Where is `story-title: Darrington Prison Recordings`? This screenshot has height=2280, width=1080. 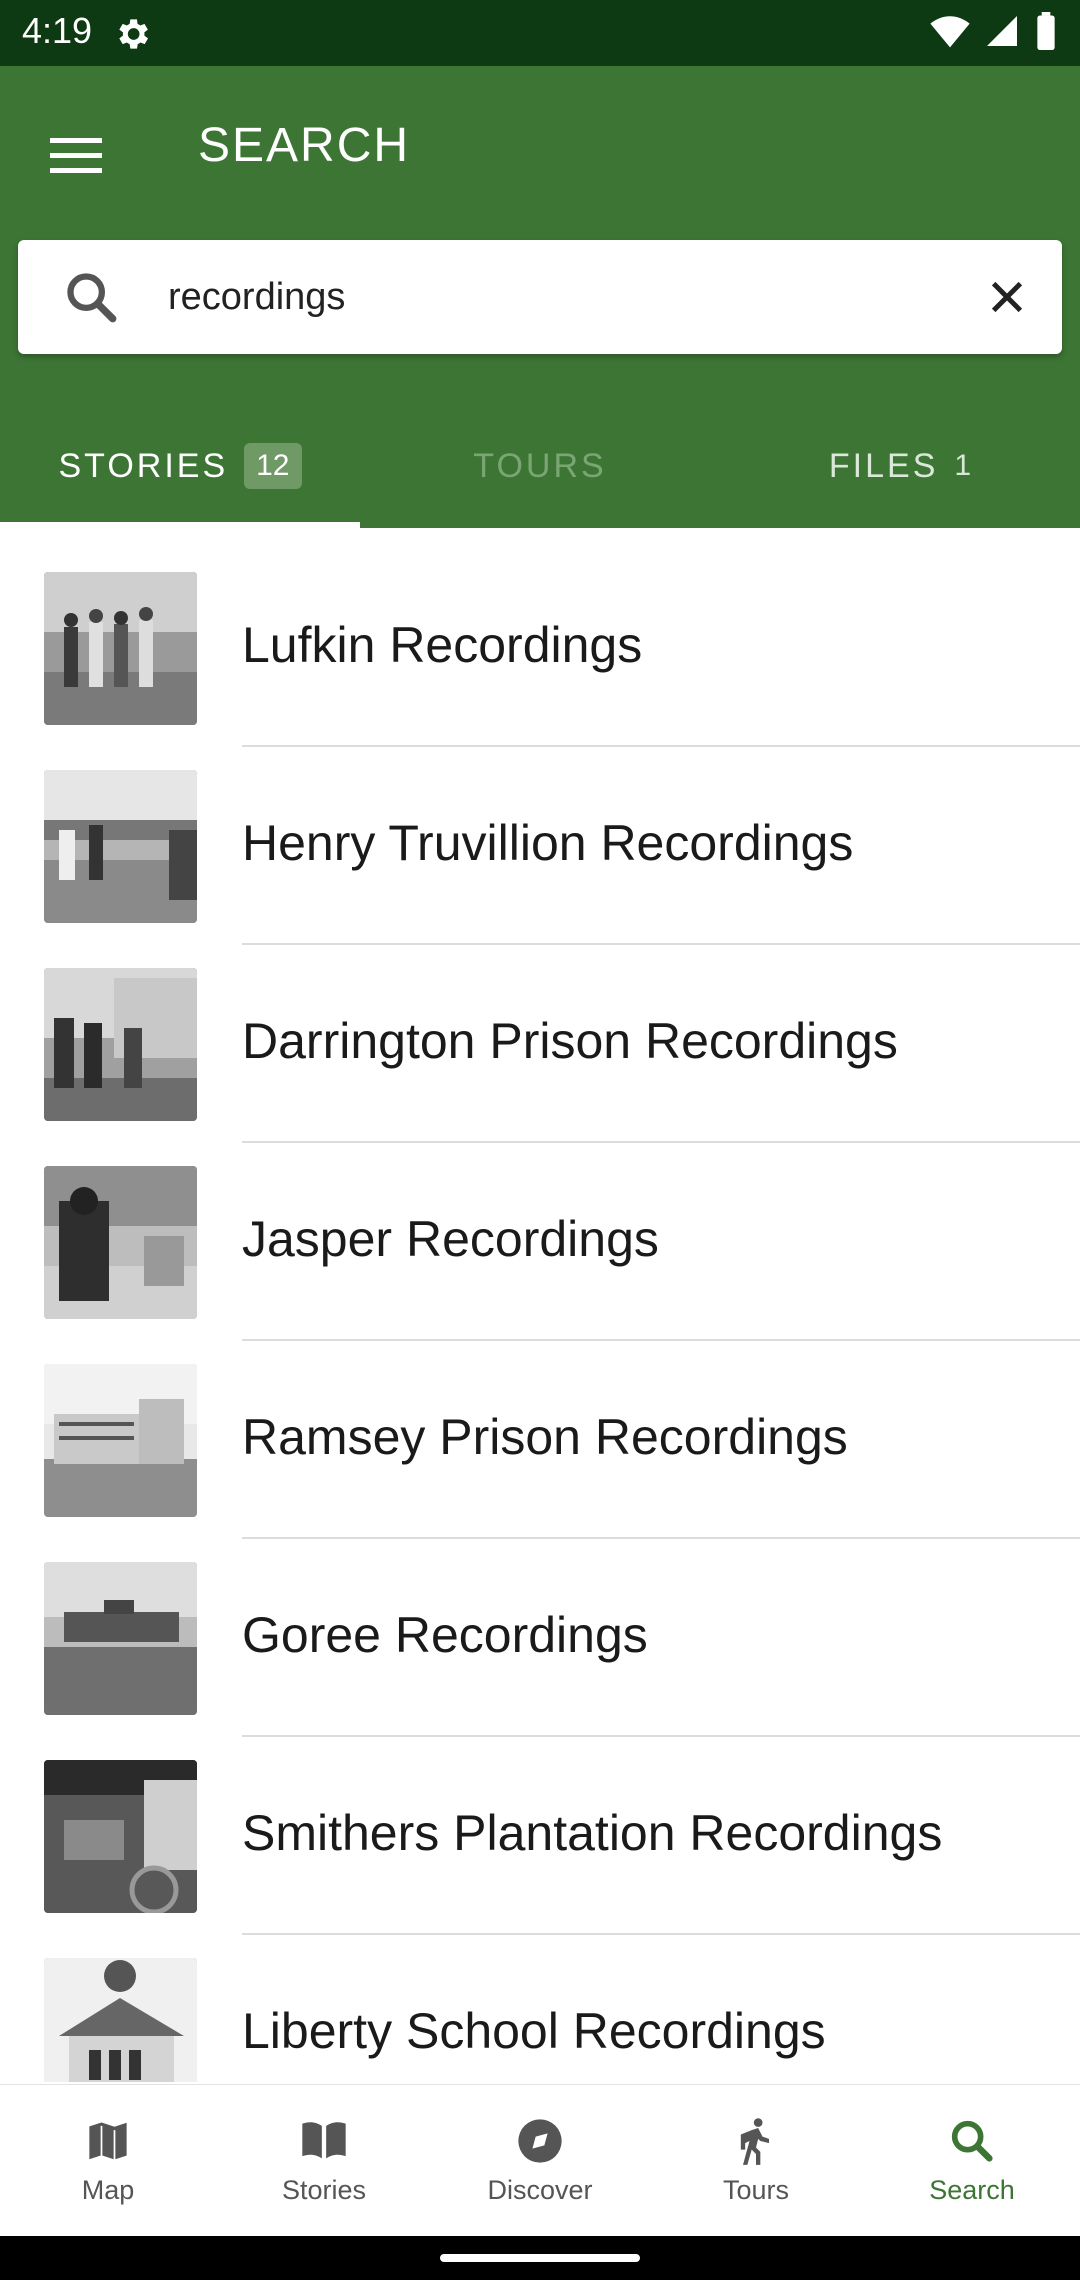 story-title: Darrington Prison Recordings is located at coordinates (570, 1041).